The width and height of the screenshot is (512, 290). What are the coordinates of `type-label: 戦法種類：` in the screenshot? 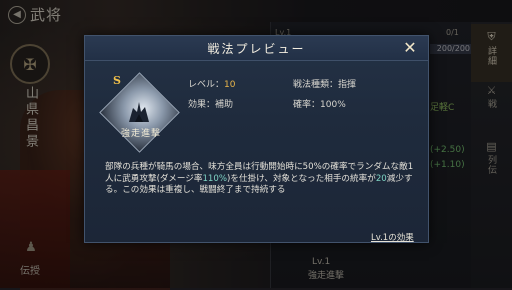 It's located at (316, 85).